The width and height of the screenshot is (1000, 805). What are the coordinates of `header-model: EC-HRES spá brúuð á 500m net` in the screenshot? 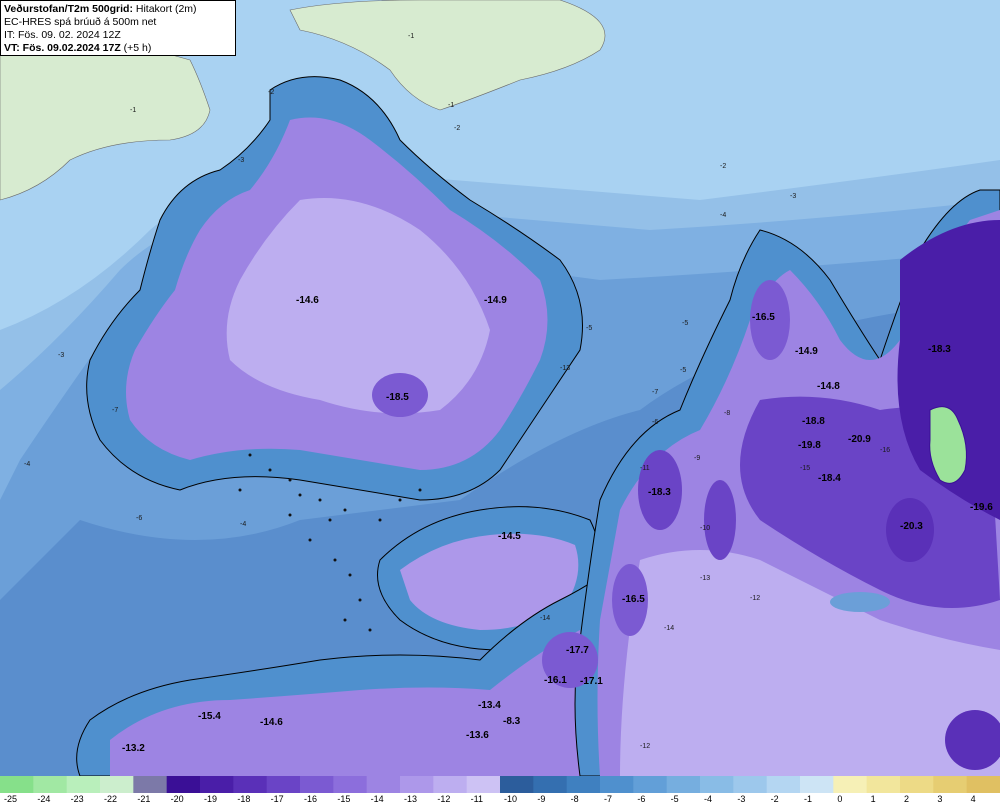 It's located at (80, 22).